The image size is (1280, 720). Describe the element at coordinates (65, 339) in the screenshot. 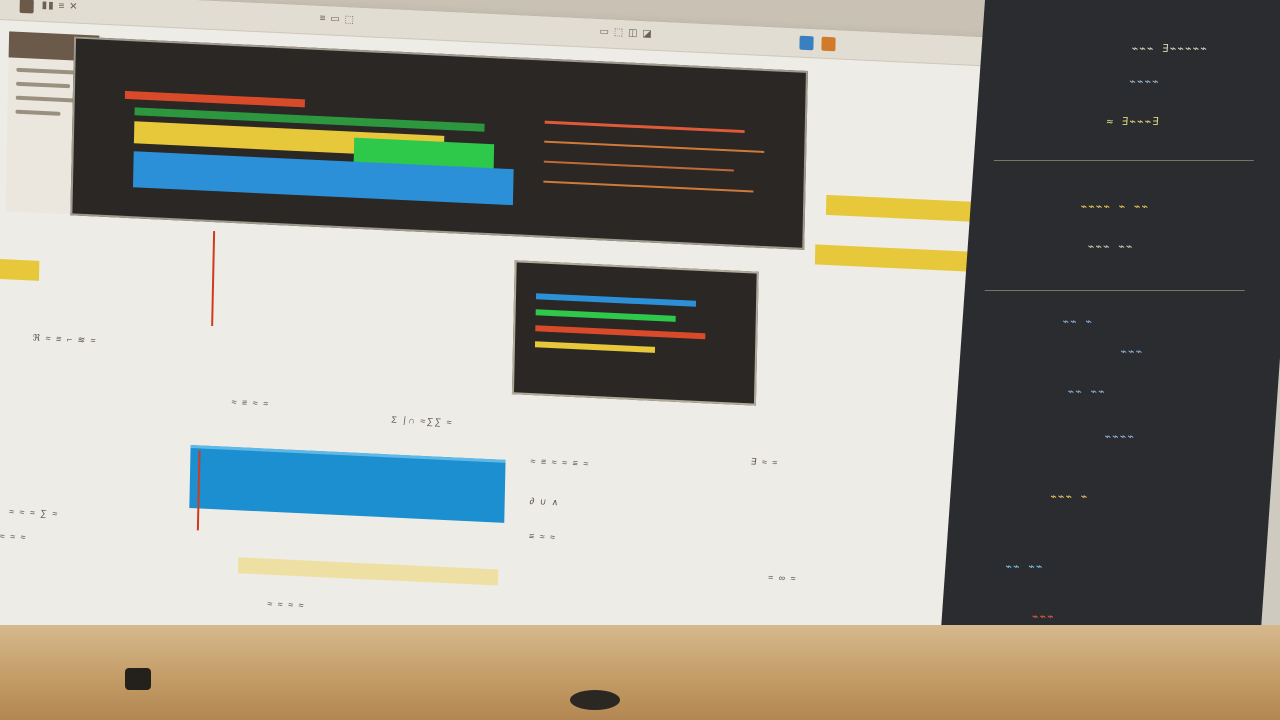

I see `doc-text: ℜ ≈ ≡ ⌐ ≋ ≈` at that location.